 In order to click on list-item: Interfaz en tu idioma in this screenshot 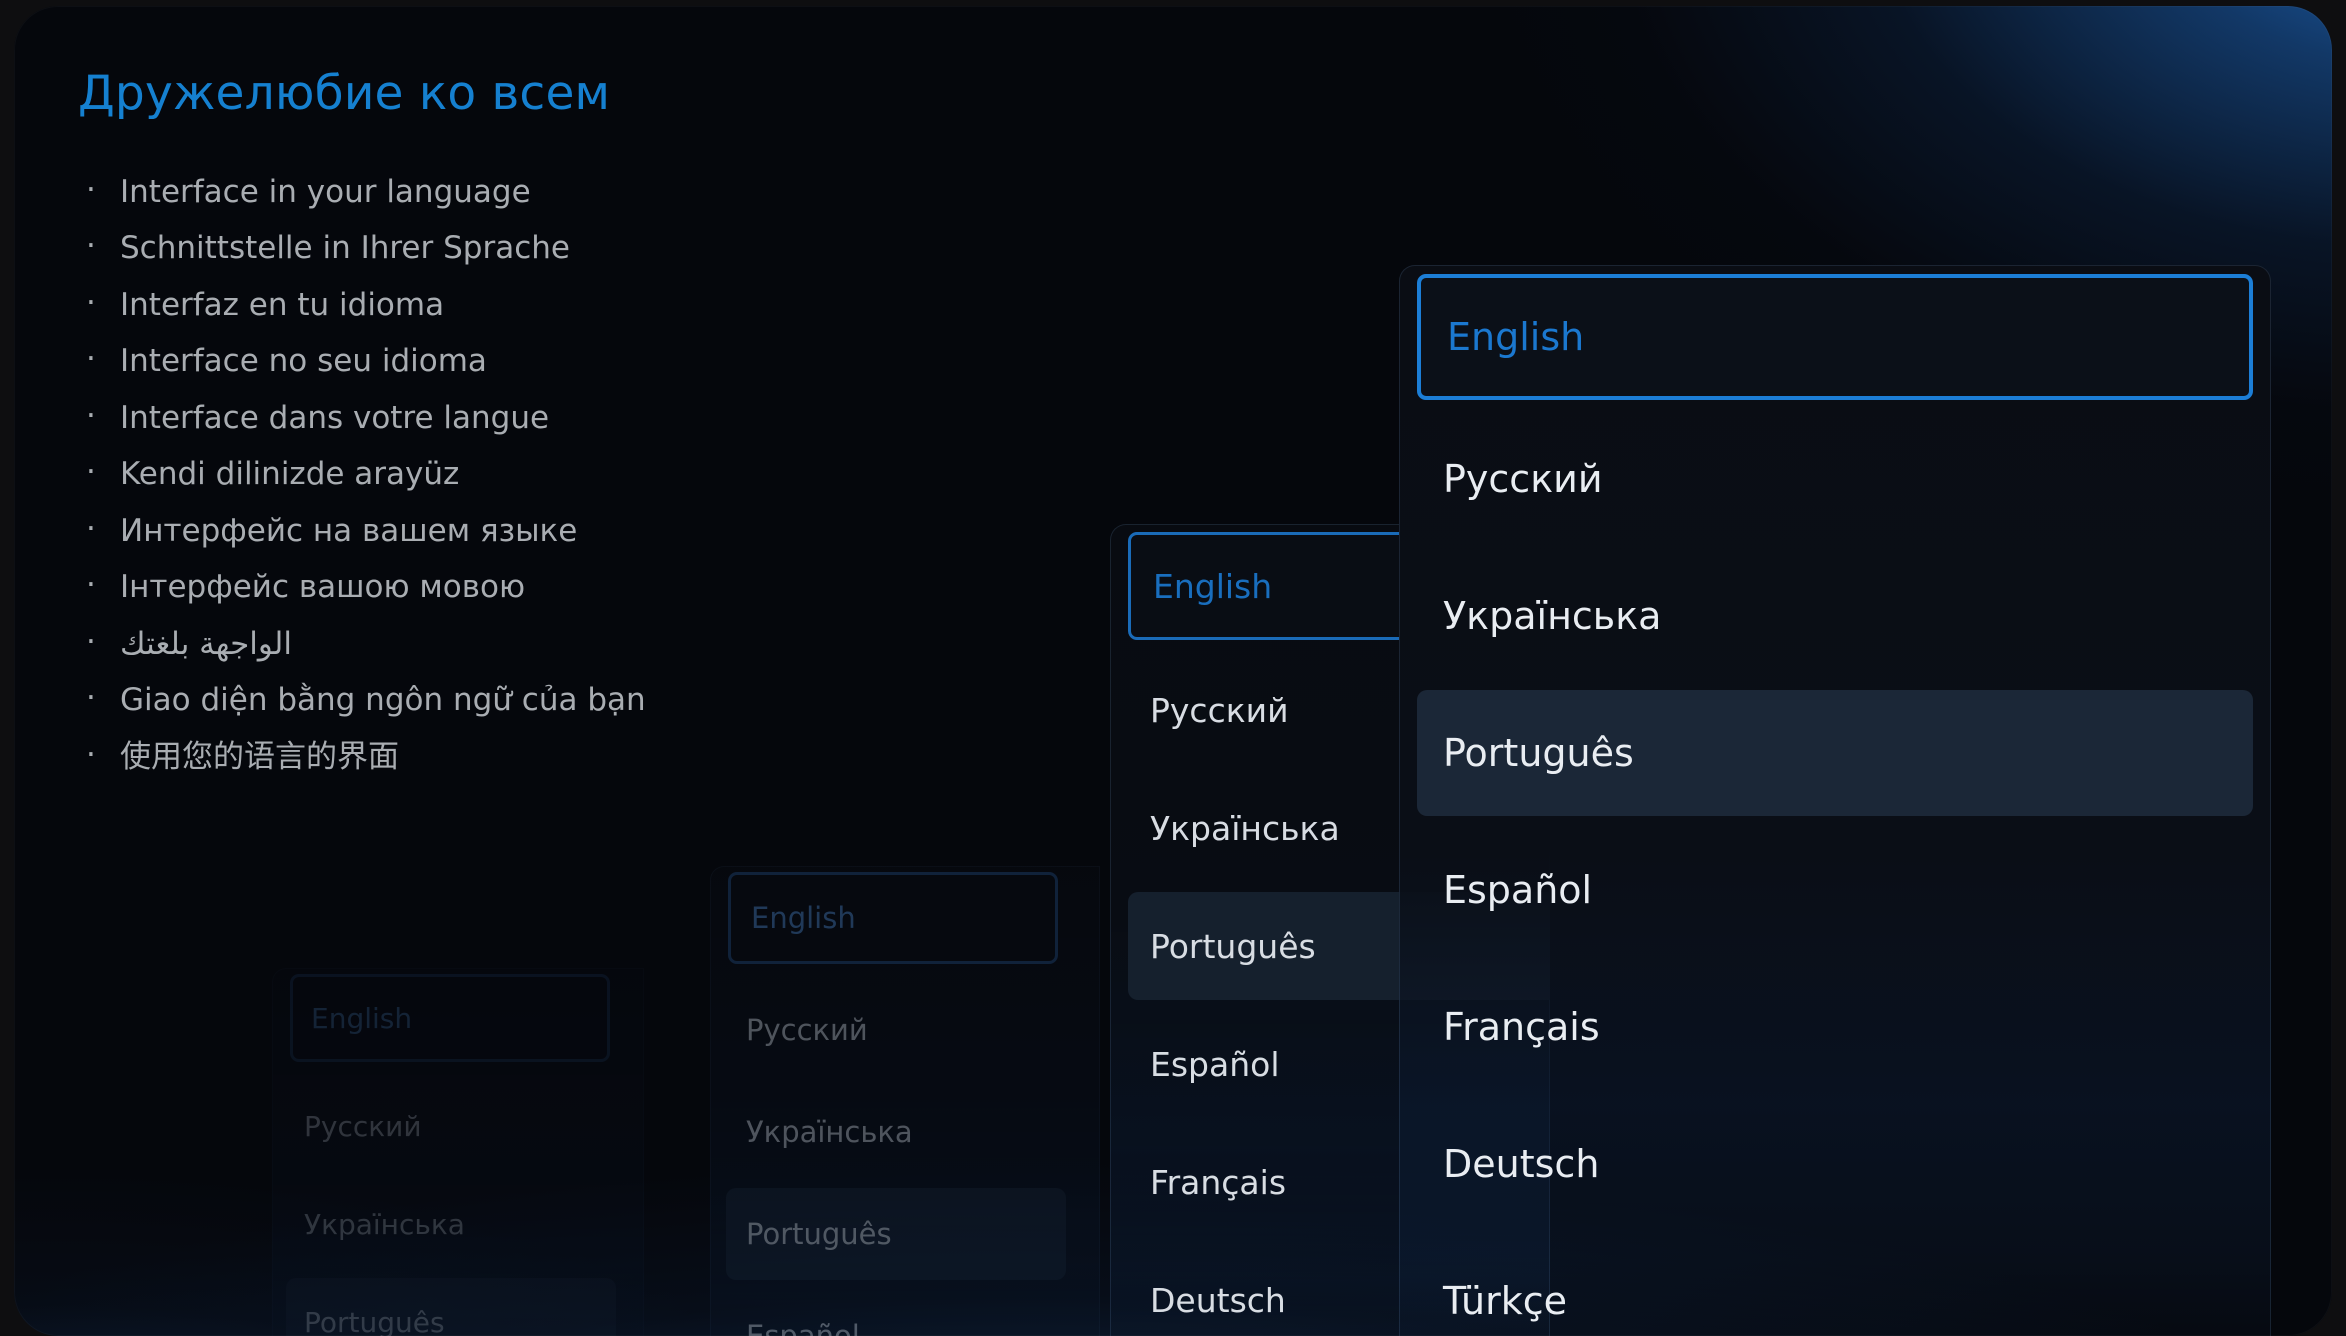, I will do `click(488, 304)`.